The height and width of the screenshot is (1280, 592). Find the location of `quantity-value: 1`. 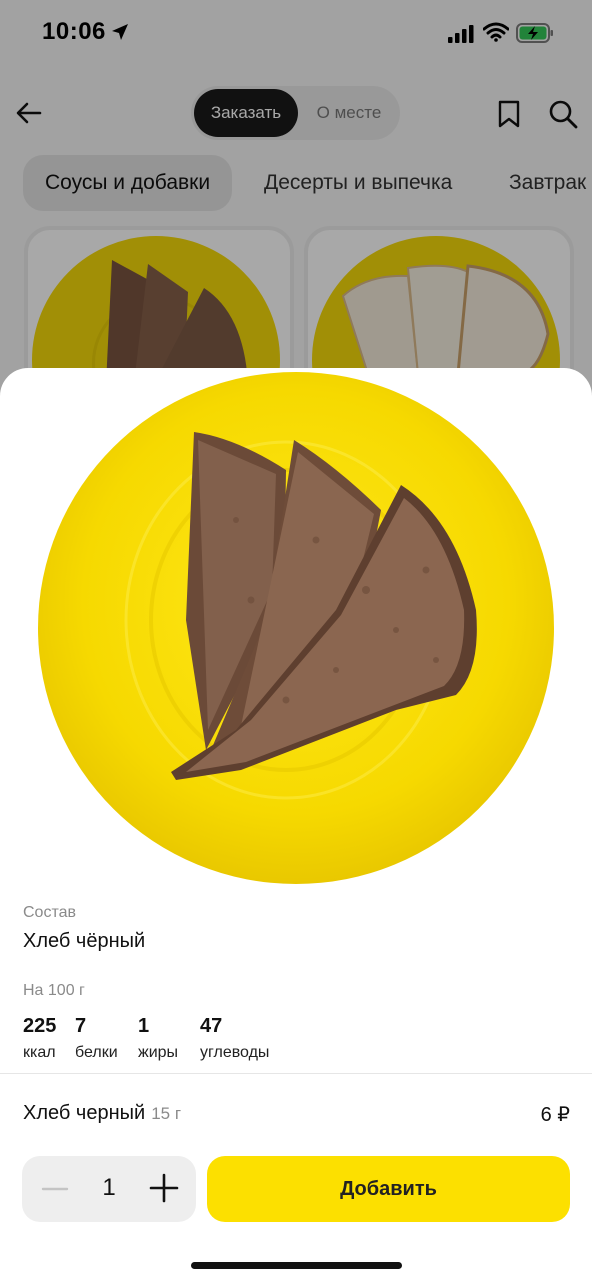

quantity-value: 1 is located at coordinates (109, 1187).